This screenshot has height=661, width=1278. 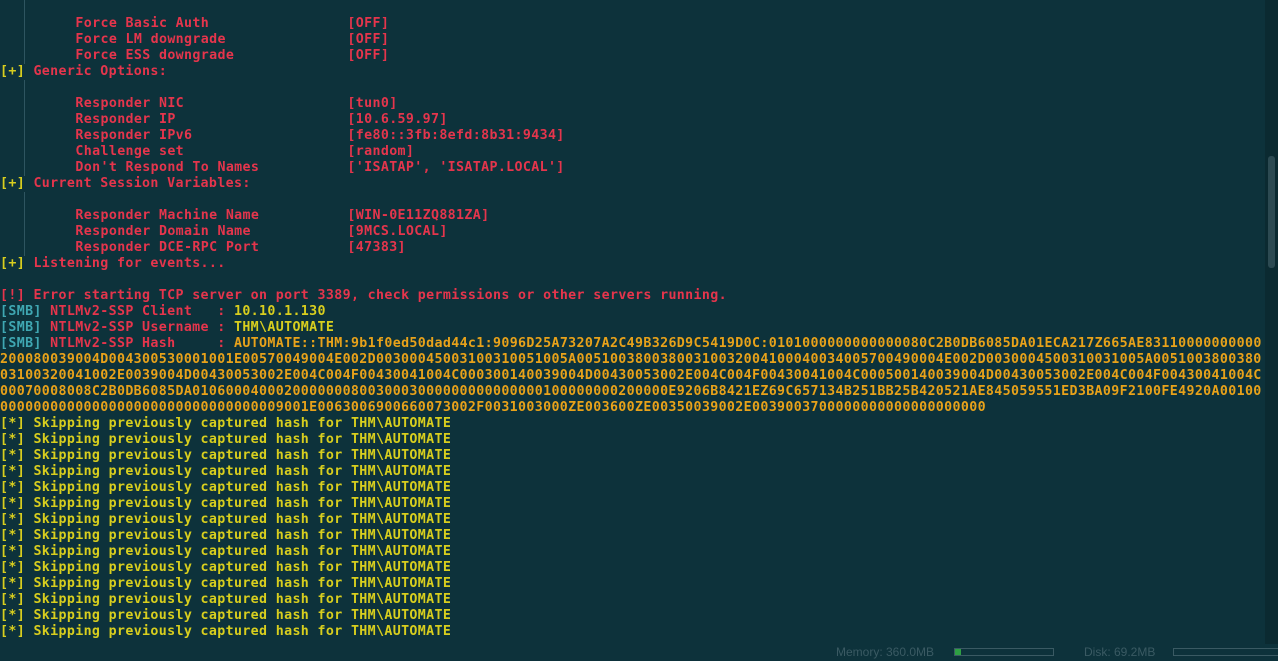 I want to click on setting-row: Responder DCE-RPC Port [47383], so click(x=632, y=239).